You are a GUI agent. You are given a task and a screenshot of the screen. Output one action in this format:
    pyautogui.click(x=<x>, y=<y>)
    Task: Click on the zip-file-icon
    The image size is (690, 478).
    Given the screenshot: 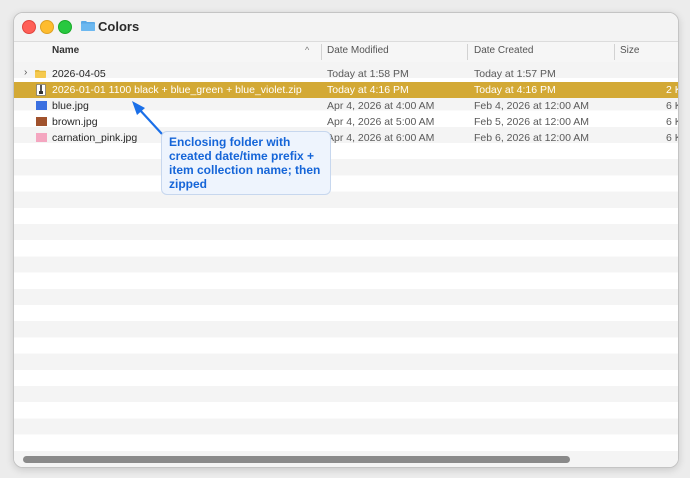 What is the action you would take?
    pyautogui.click(x=41, y=90)
    